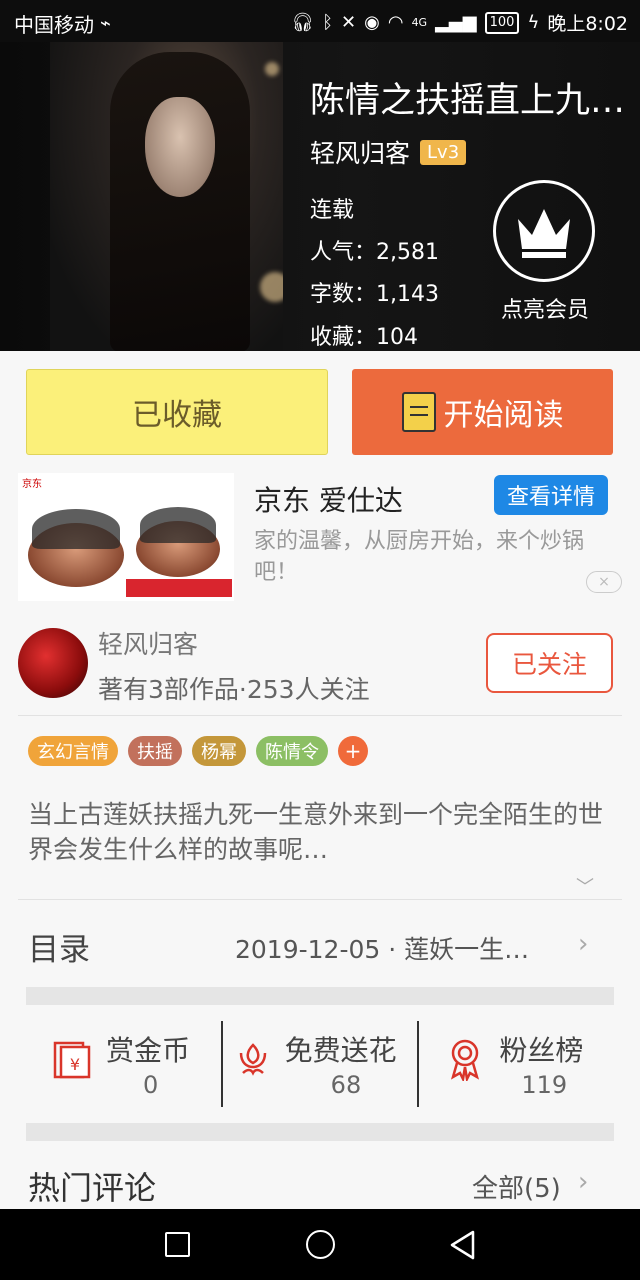  Describe the element at coordinates (503, 415) in the screenshot. I see `start-reading-label: 开始阅读` at that location.